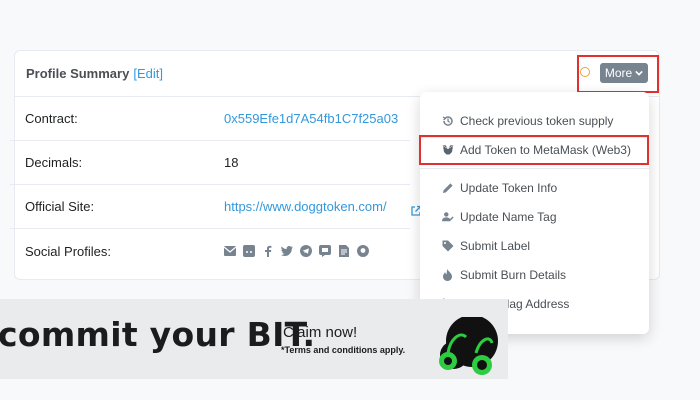 Image resolution: width=700 pixels, height=400 pixels. Describe the element at coordinates (344, 251) in the screenshot. I see `document-icon` at that location.